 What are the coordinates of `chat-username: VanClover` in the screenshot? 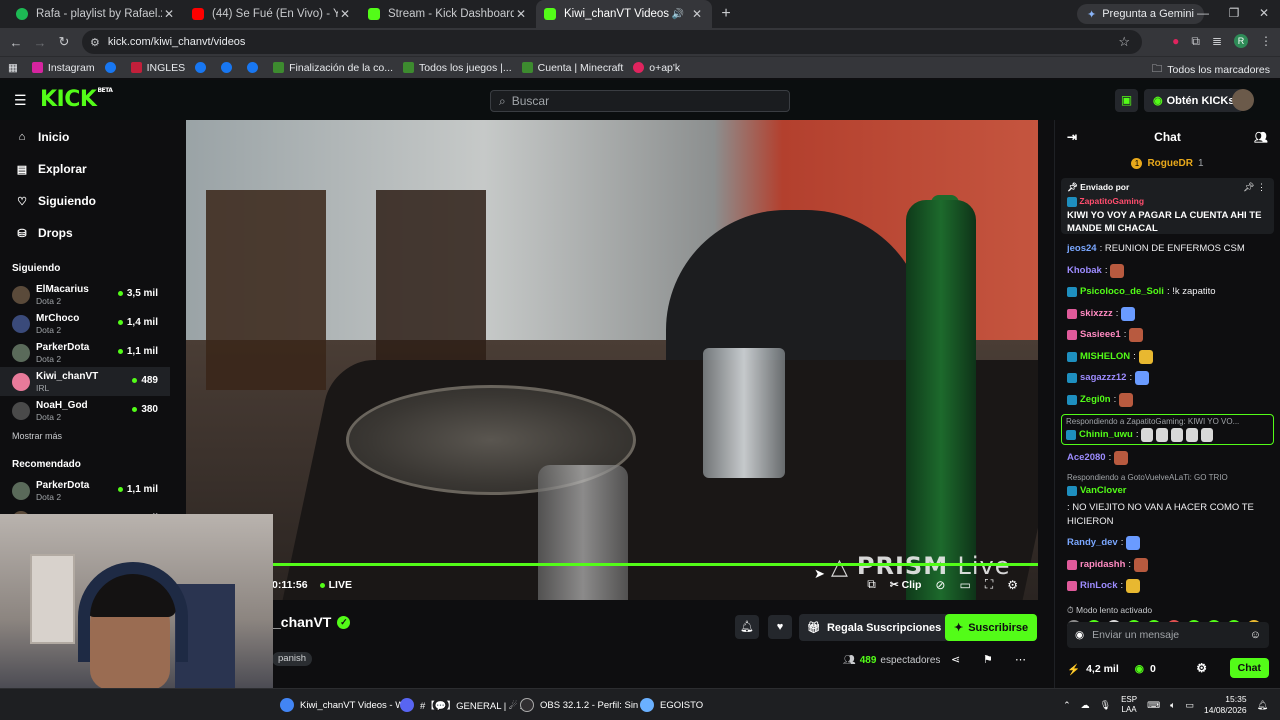 It's located at (1103, 491).